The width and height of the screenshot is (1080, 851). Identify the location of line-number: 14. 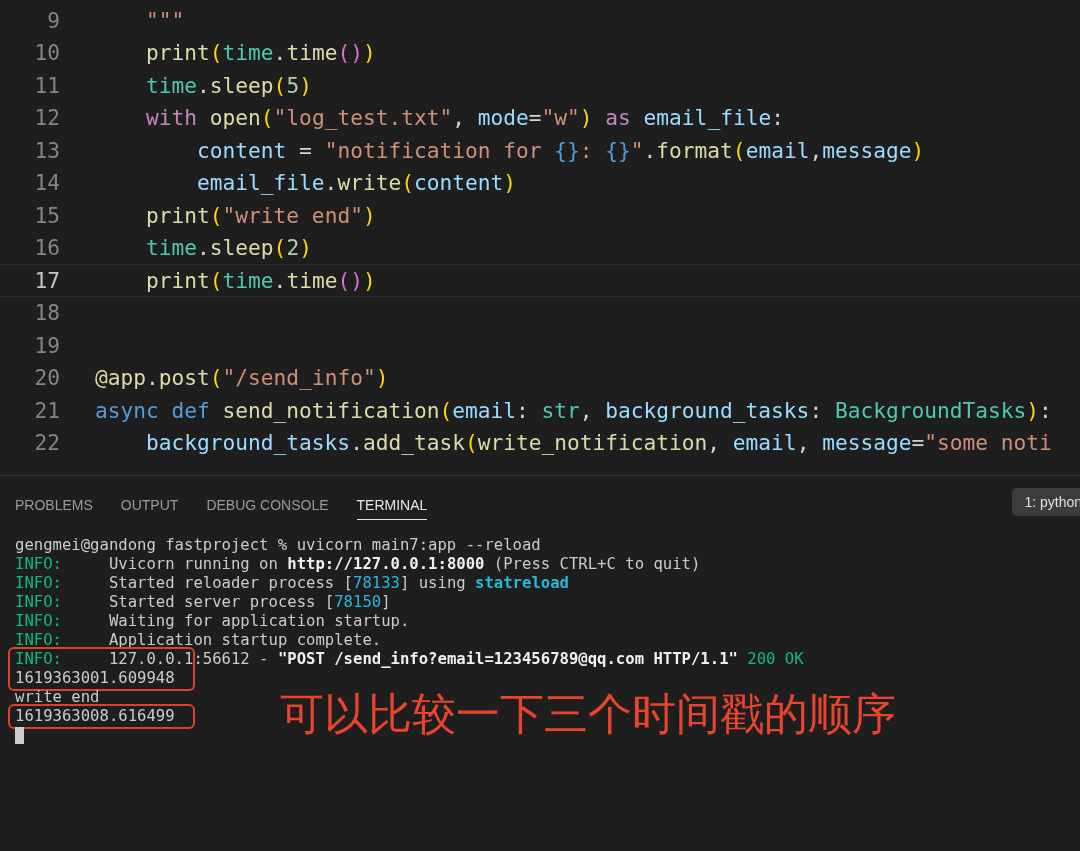
(46, 183).